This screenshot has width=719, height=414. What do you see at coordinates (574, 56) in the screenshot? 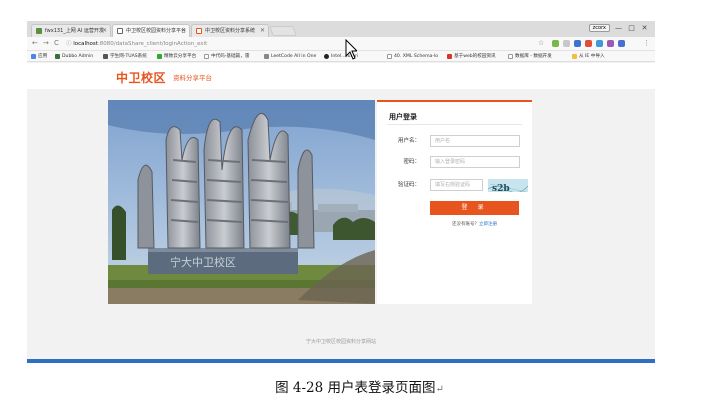
I see `folder-icon` at bounding box center [574, 56].